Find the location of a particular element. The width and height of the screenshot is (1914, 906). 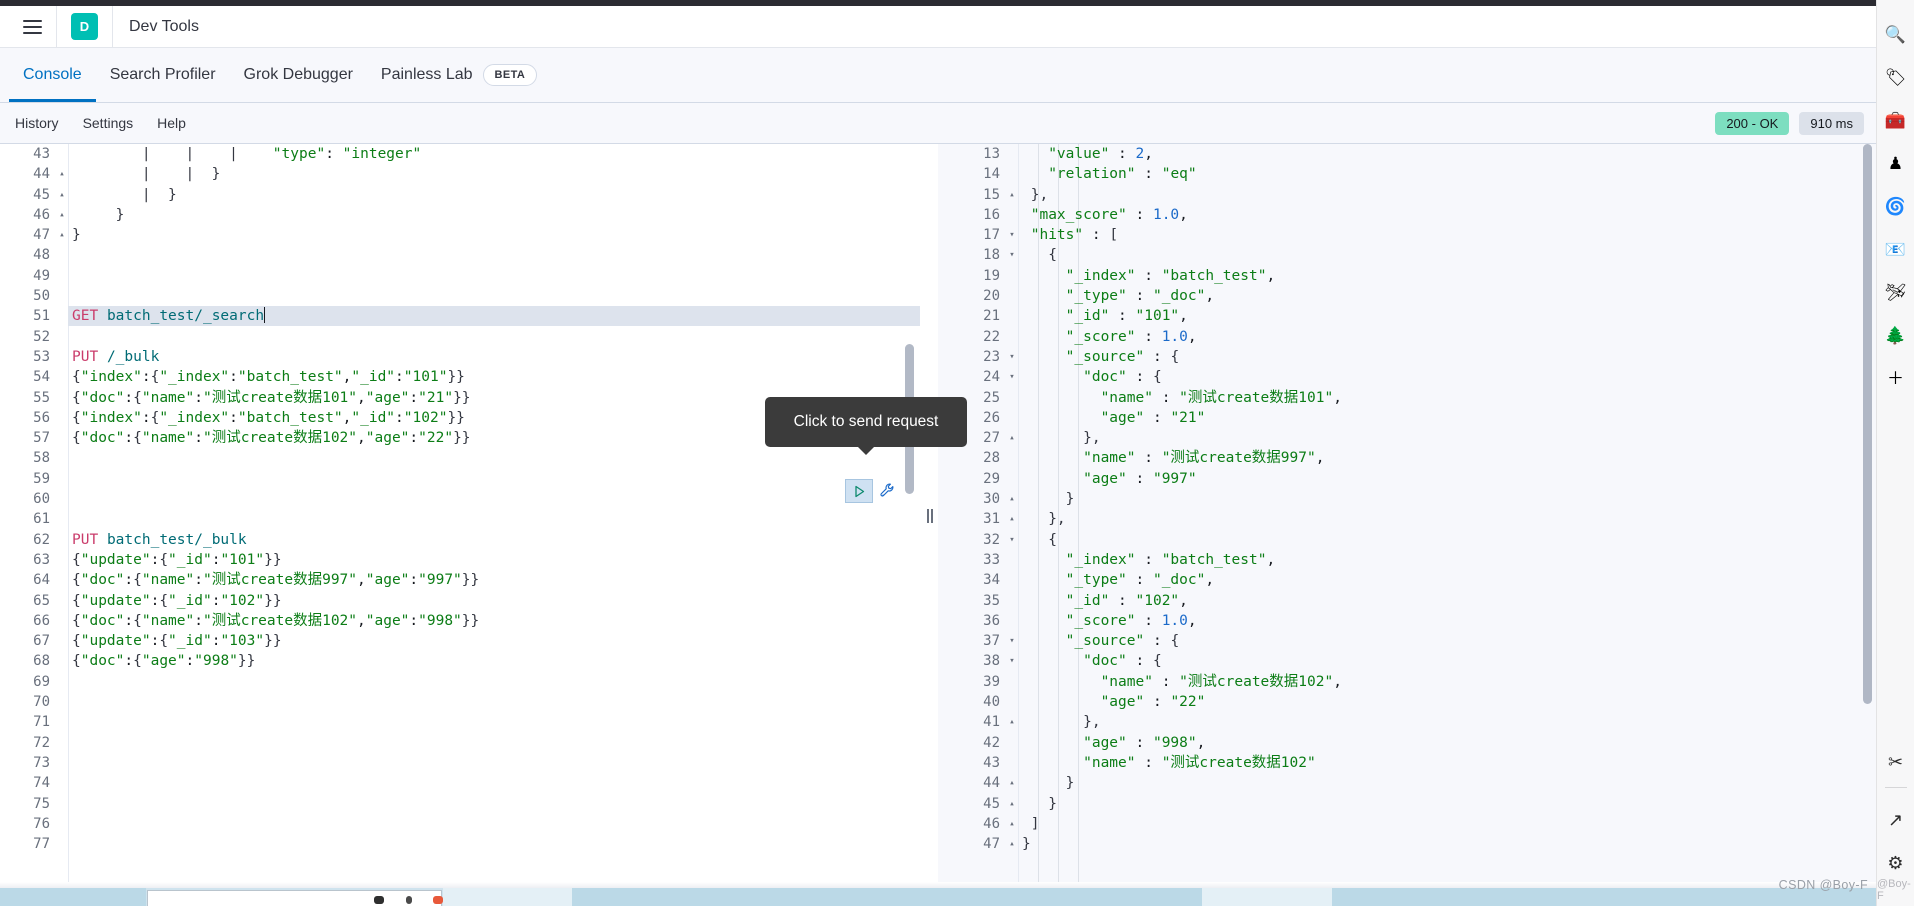

open-external-icon: ↗ is located at coordinates (1896, 820).